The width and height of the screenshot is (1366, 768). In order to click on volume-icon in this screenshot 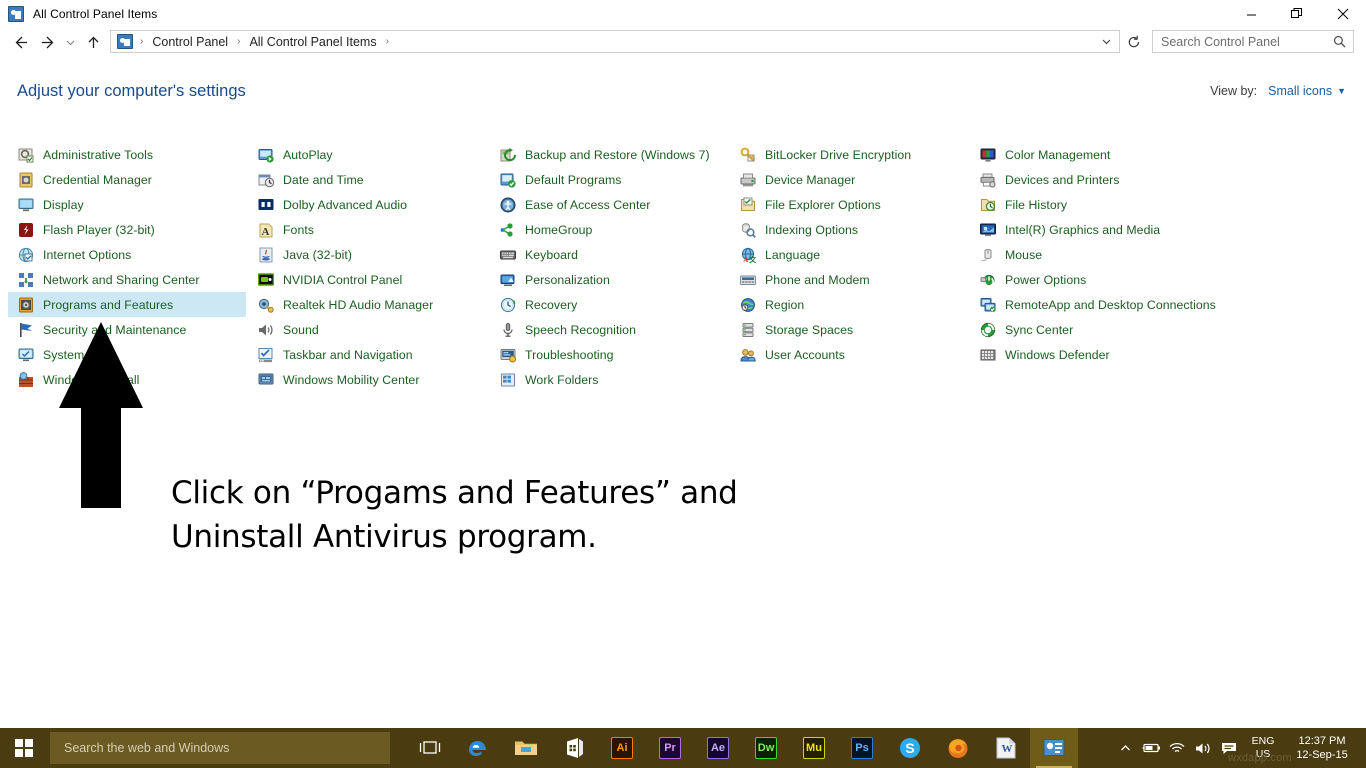, I will do `click(1203, 748)`.